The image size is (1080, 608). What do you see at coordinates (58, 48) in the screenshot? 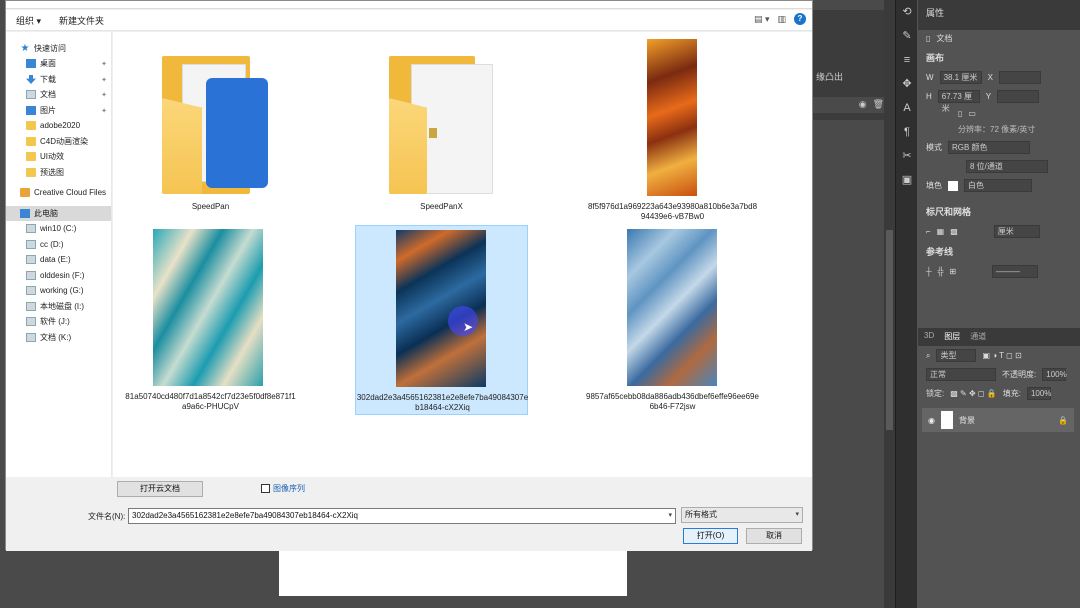
I see `nav-quick-access: ★ 快速访问` at bounding box center [58, 48].